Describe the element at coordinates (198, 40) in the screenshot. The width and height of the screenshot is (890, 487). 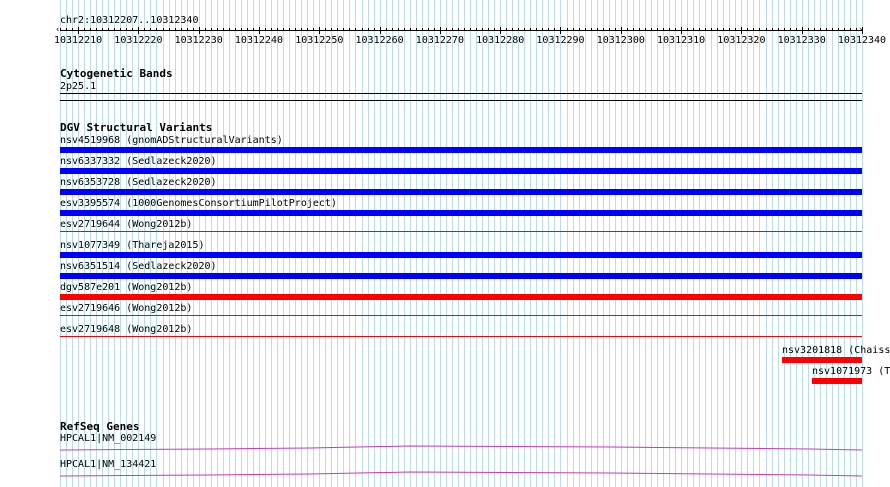
I see `ruler-tick-label: 10312230` at that location.